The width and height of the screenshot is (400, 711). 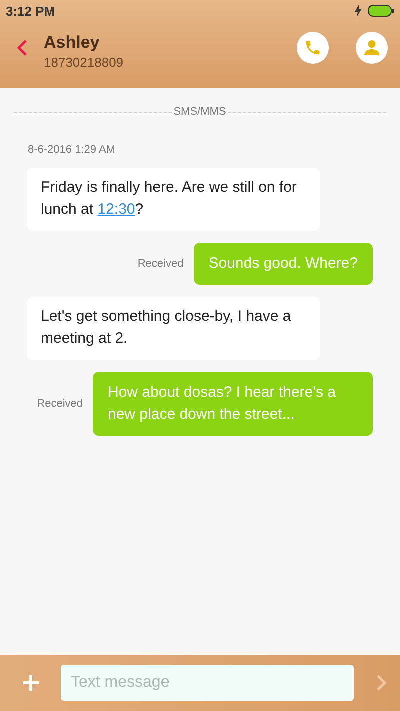 What do you see at coordinates (173, 199) in the screenshot?
I see `incoming-message: Friday is finally here. Are we still on for lunch at 12:30?` at bounding box center [173, 199].